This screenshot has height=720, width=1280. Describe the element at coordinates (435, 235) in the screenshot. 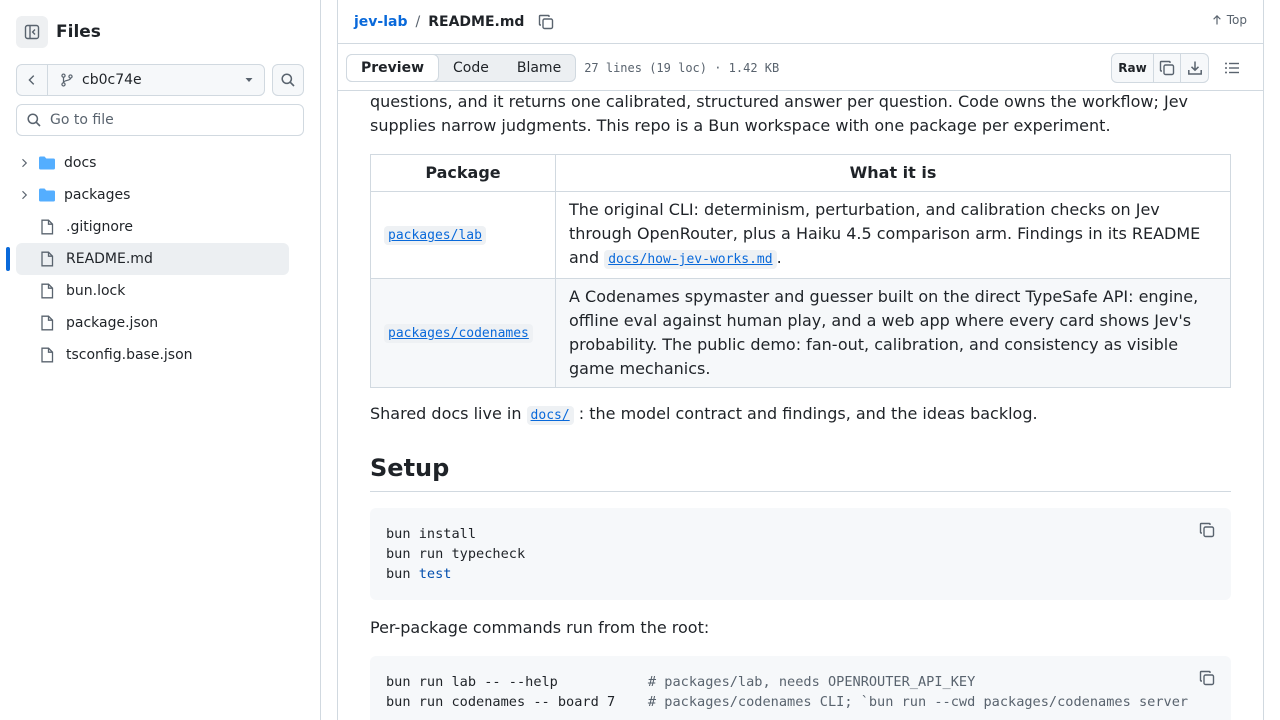

I see `package-link: packages/lab` at that location.